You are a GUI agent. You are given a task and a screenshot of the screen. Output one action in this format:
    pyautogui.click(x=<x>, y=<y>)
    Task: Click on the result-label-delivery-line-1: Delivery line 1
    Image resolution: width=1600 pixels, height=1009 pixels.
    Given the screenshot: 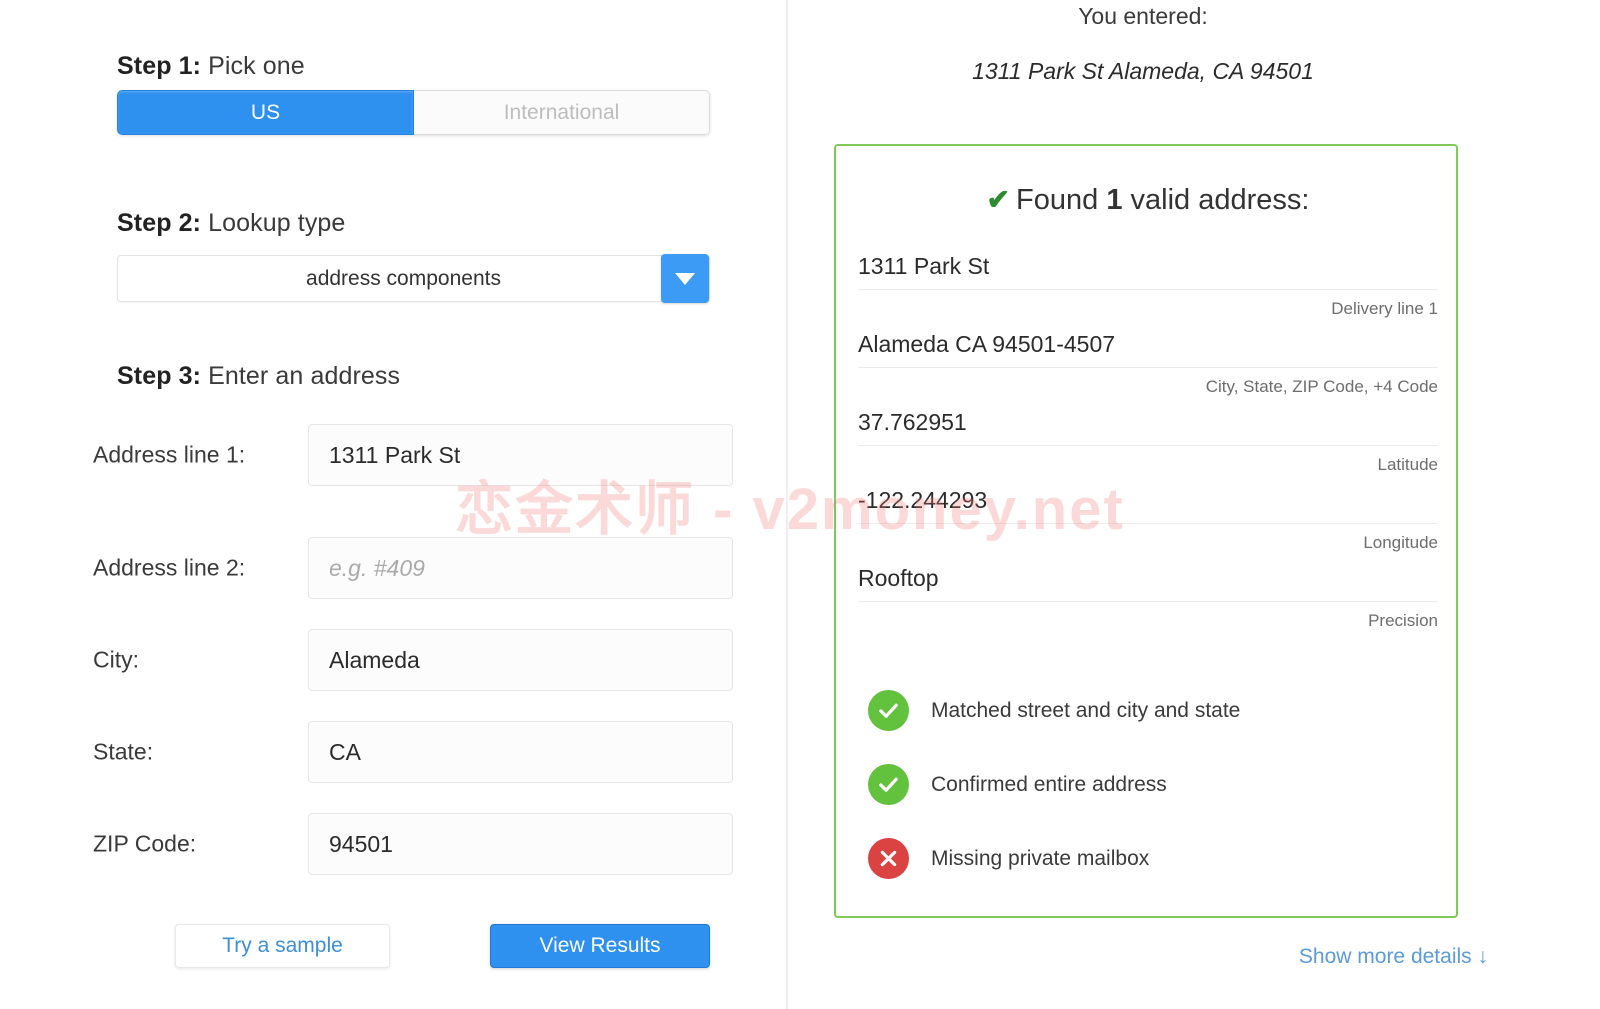 What is the action you would take?
    pyautogui.click(x=1384, y=308)
    